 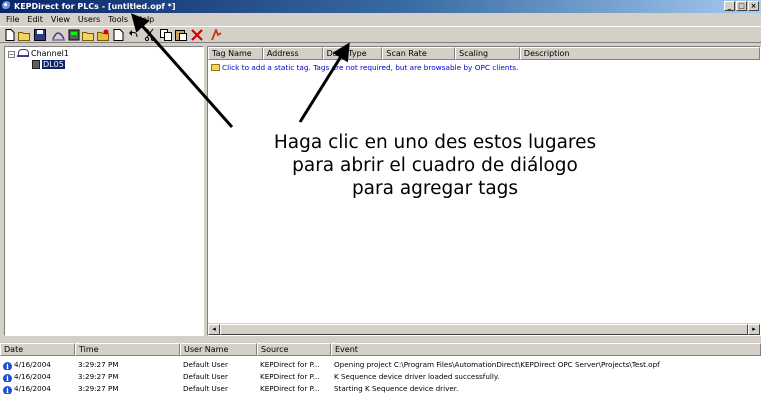 What do you see at coordinates (35, 19) in the screenshot?
I see `menu-edit: Edit` at bounding box center [35, 19].